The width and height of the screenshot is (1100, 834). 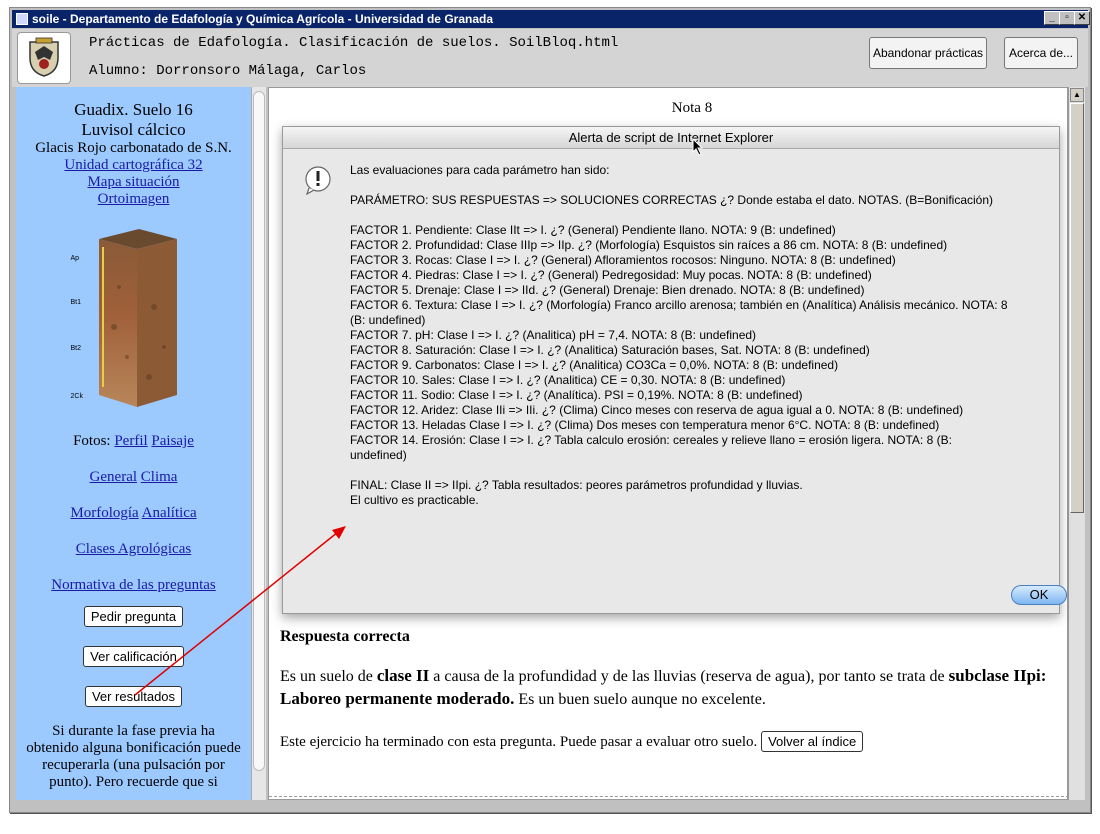 What do you see at coordinates (640, 699) in the screenshot?
I see `response-text-3: Es un buen suelo aunque no excelente.` at bounding box center [640, 699].